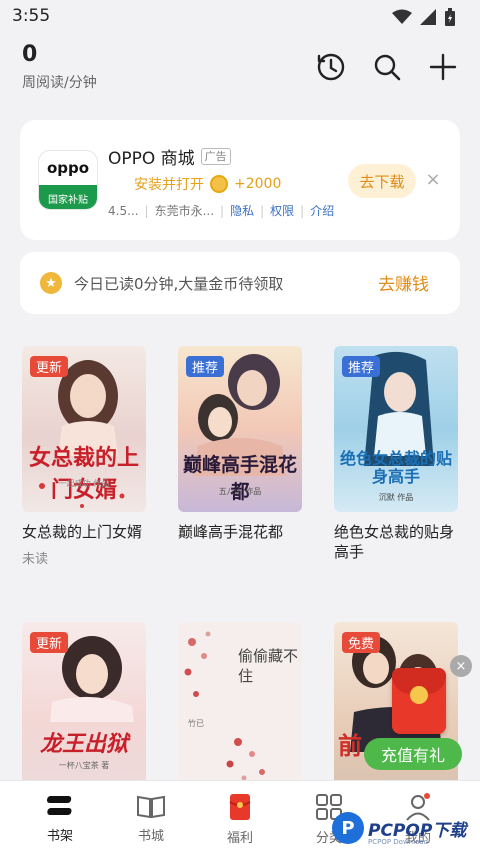 The width and height of the screenshot is (480, 854). Describe the element at coordinates (84, 429) in the screenshot. I see `book-cover: 更新 女总裁的上门女婿 一起成功 作品` at that location.